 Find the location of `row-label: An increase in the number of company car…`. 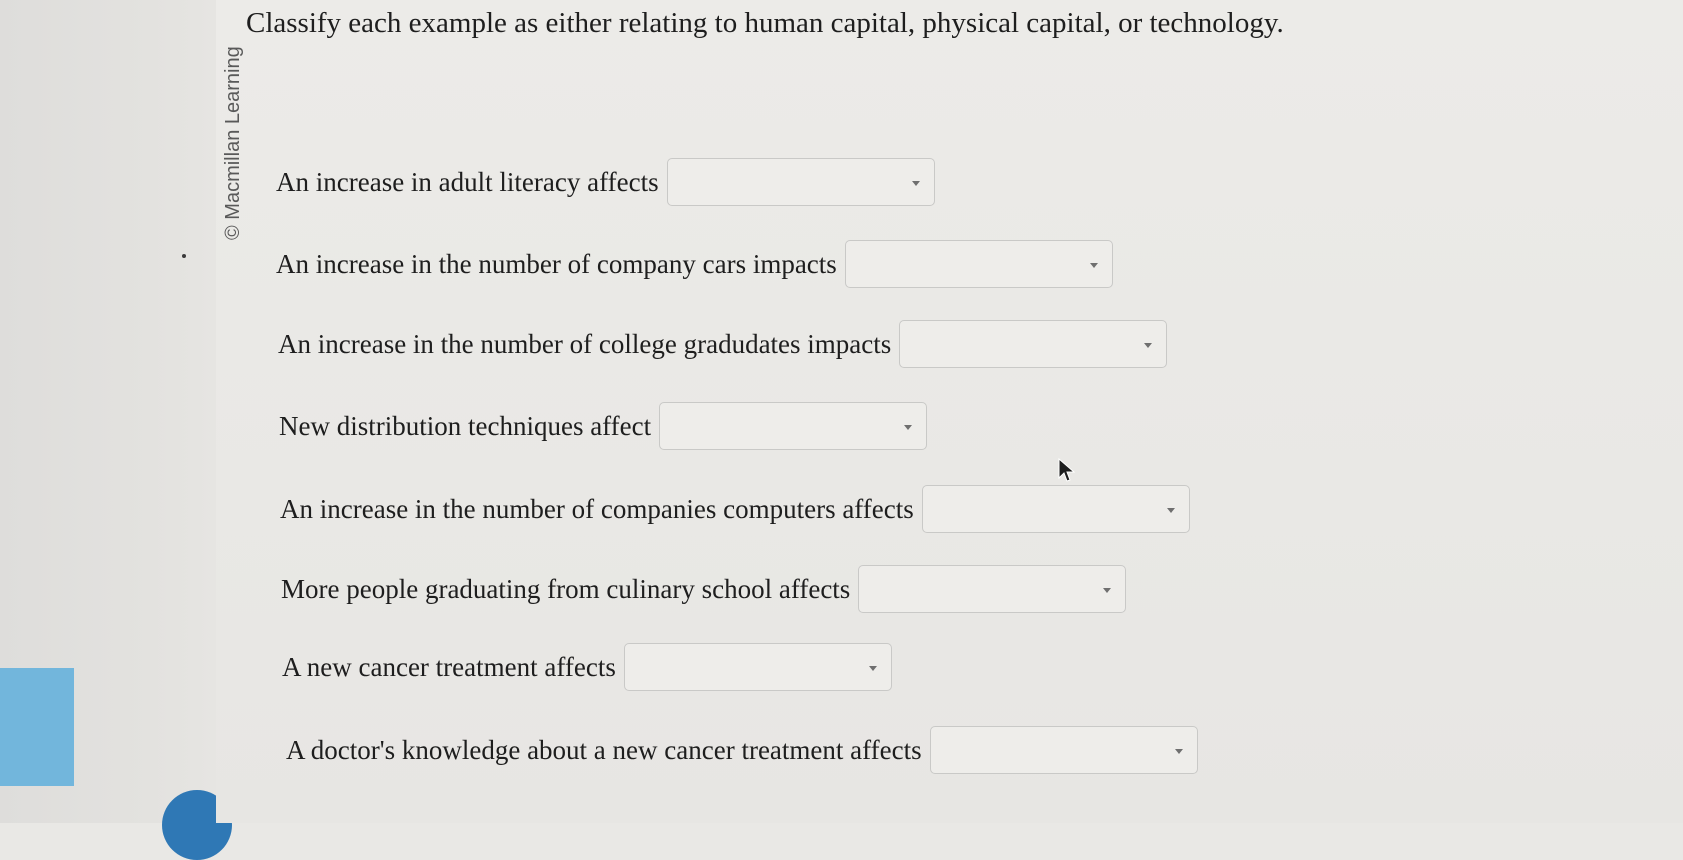

row-label: An increase in the number of company car… is located at coordinates (556, 264).